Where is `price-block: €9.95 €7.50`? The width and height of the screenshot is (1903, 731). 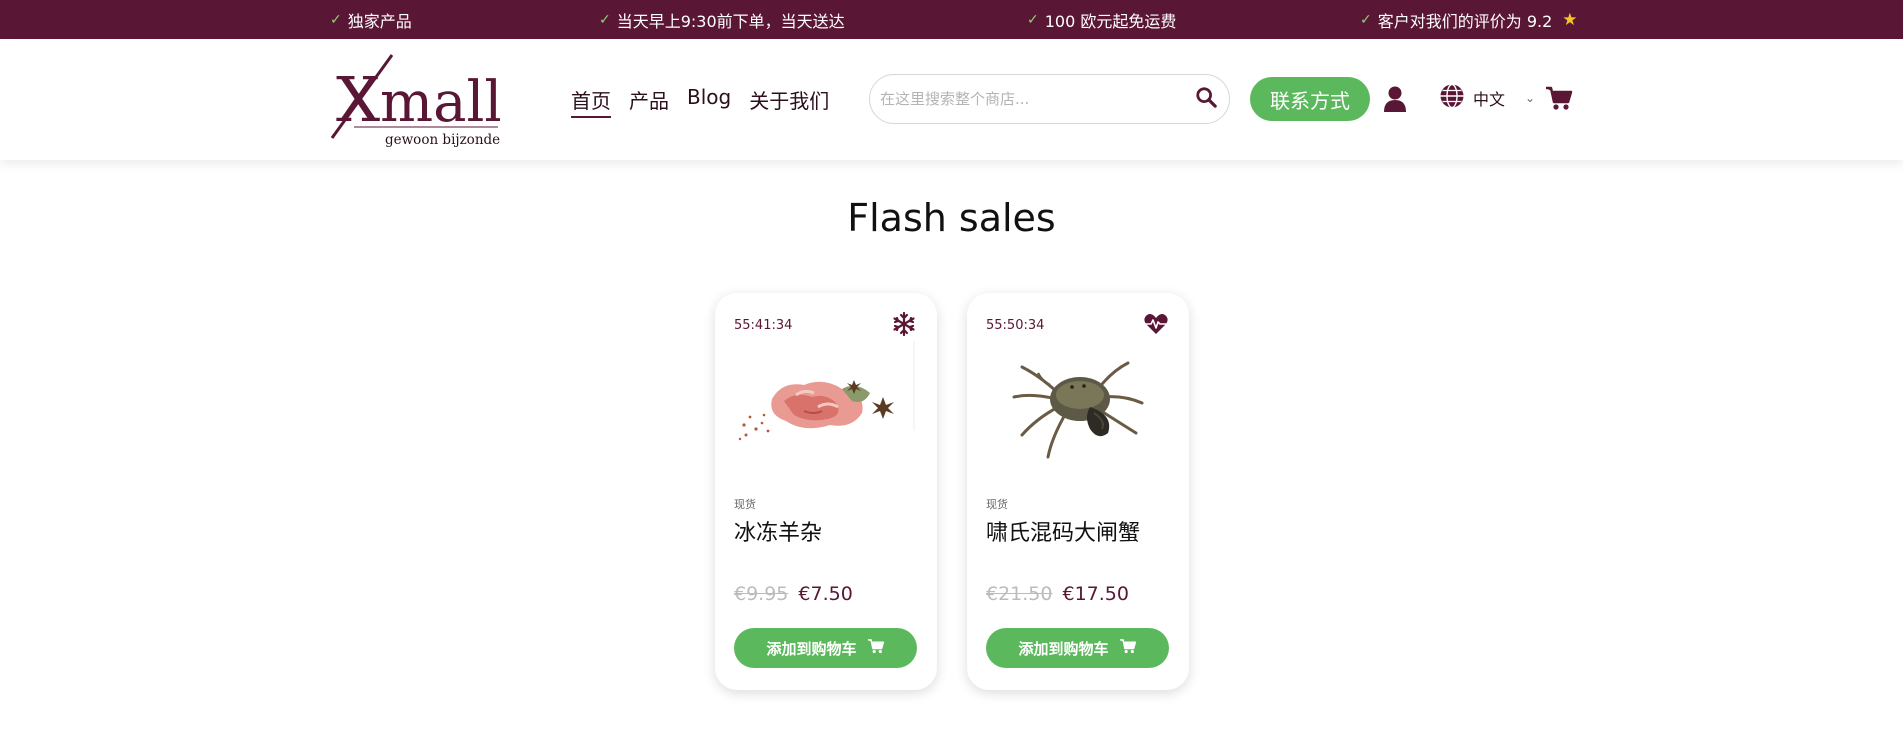
price-block: €9.95 €7.50 is located at coordinates (793, 594).